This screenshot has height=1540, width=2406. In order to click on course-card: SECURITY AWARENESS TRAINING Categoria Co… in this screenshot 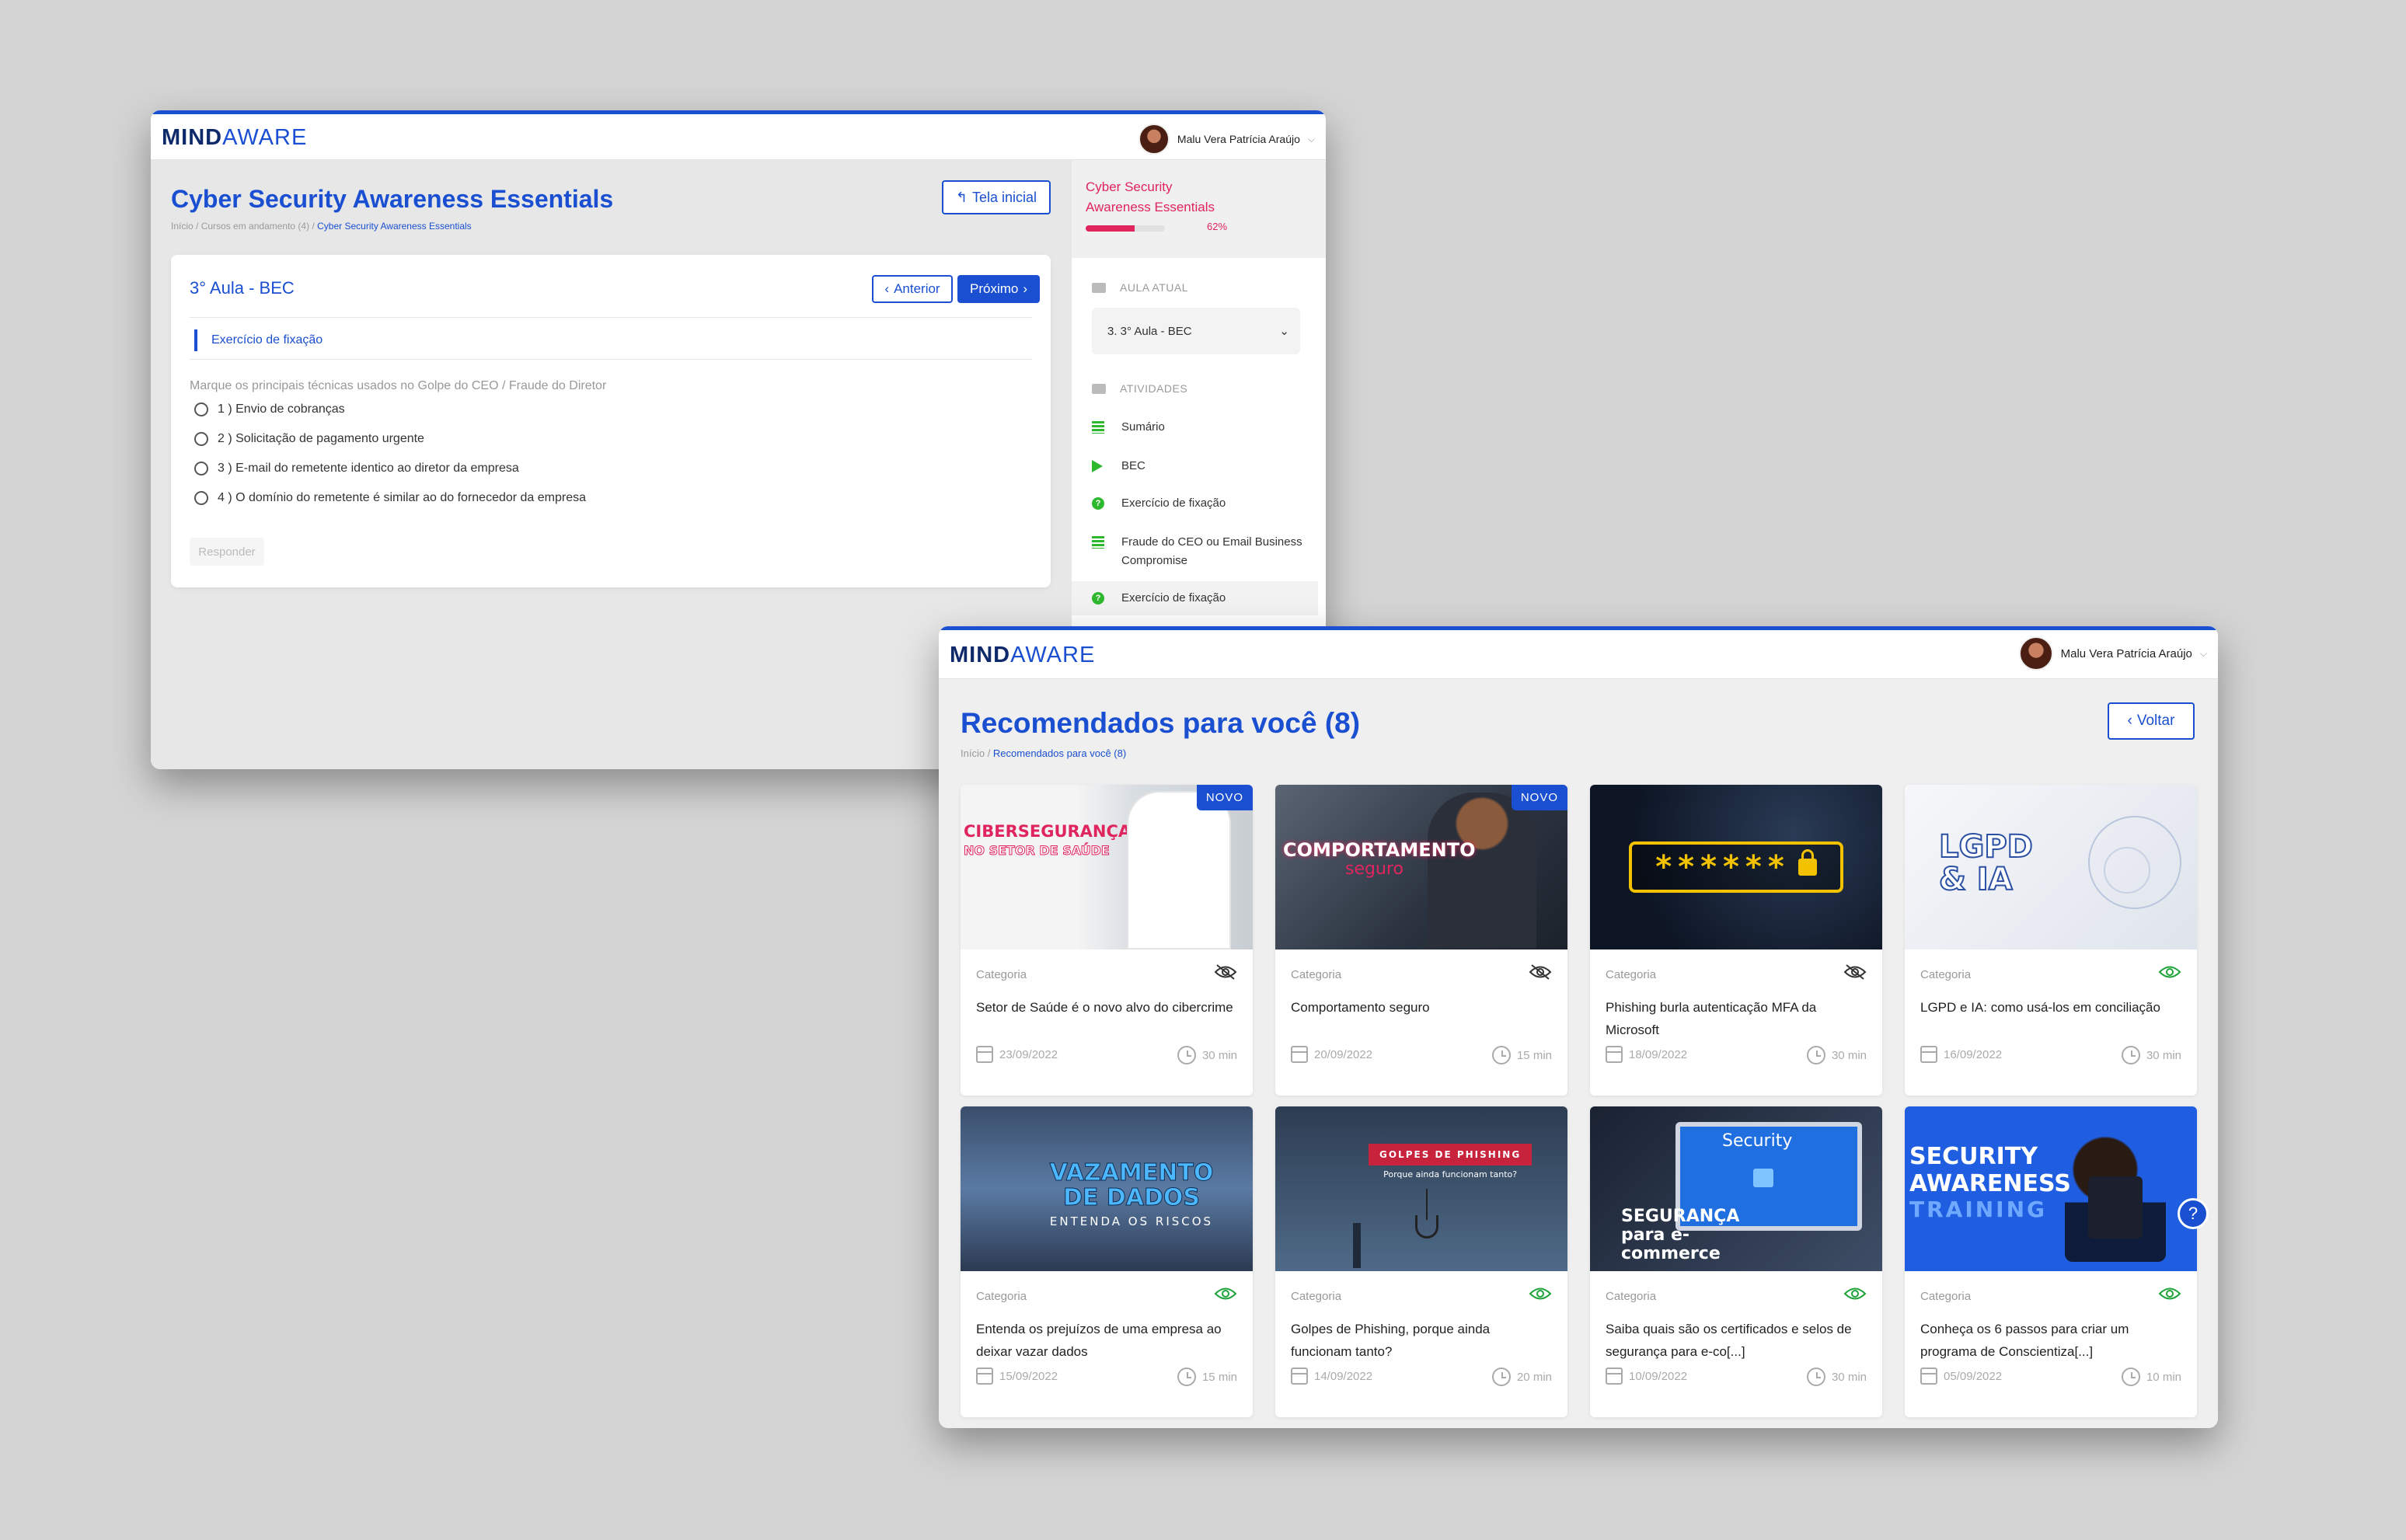, I will do `click(2051, 1261)`.